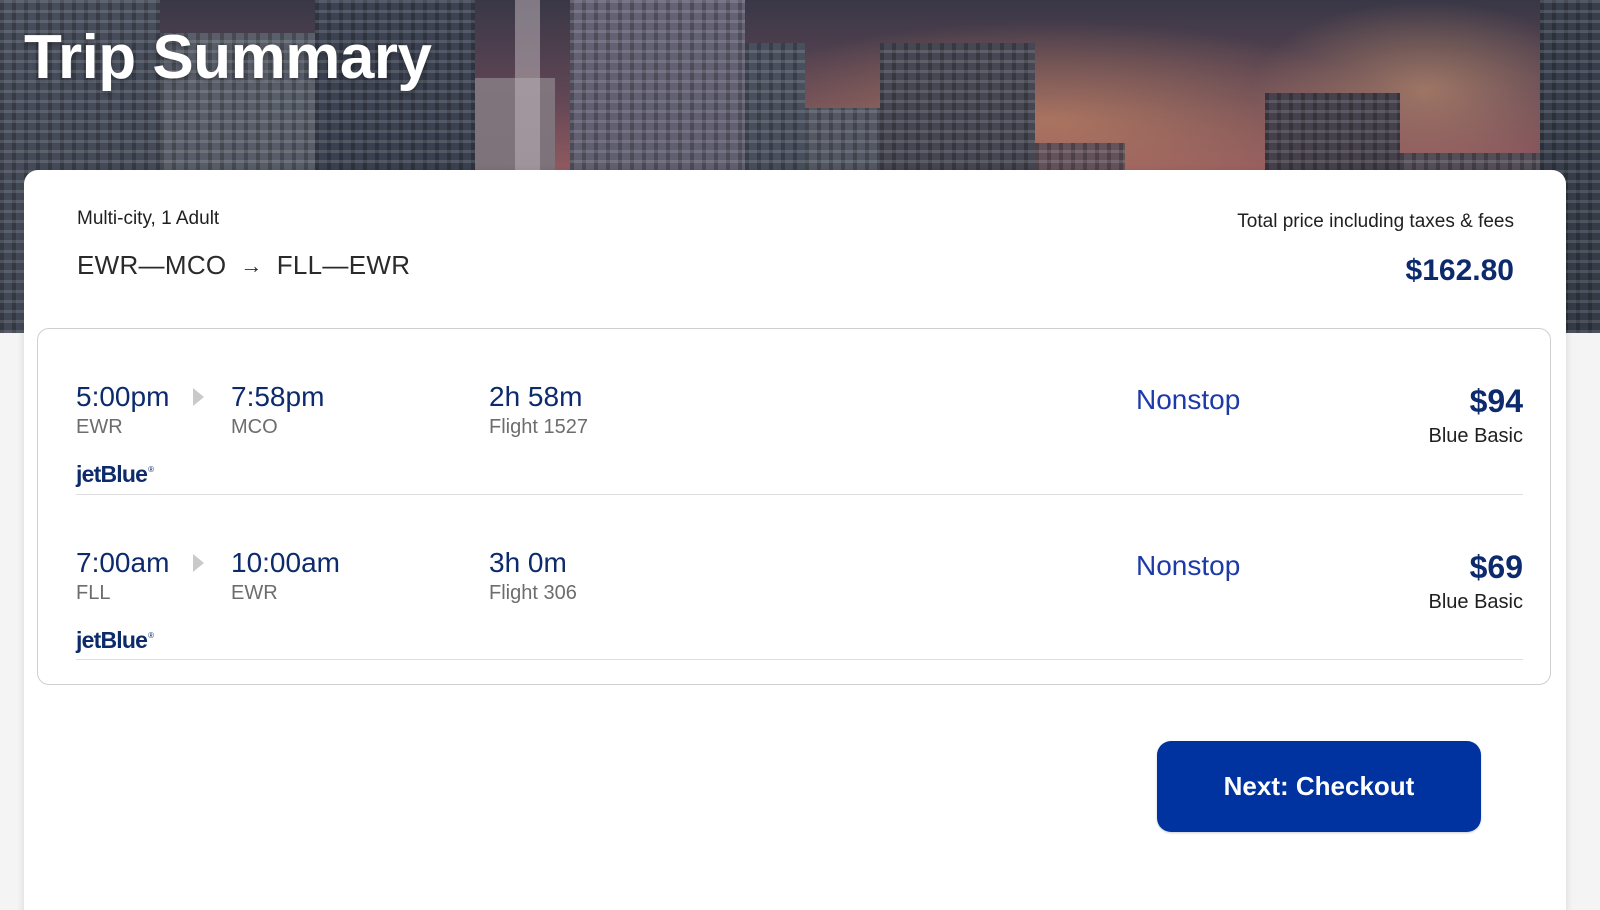 This screenshot has height=910, width=1600. I want to click on trip-type-label: Multi-city, 1 Adult, so click(148, 218).